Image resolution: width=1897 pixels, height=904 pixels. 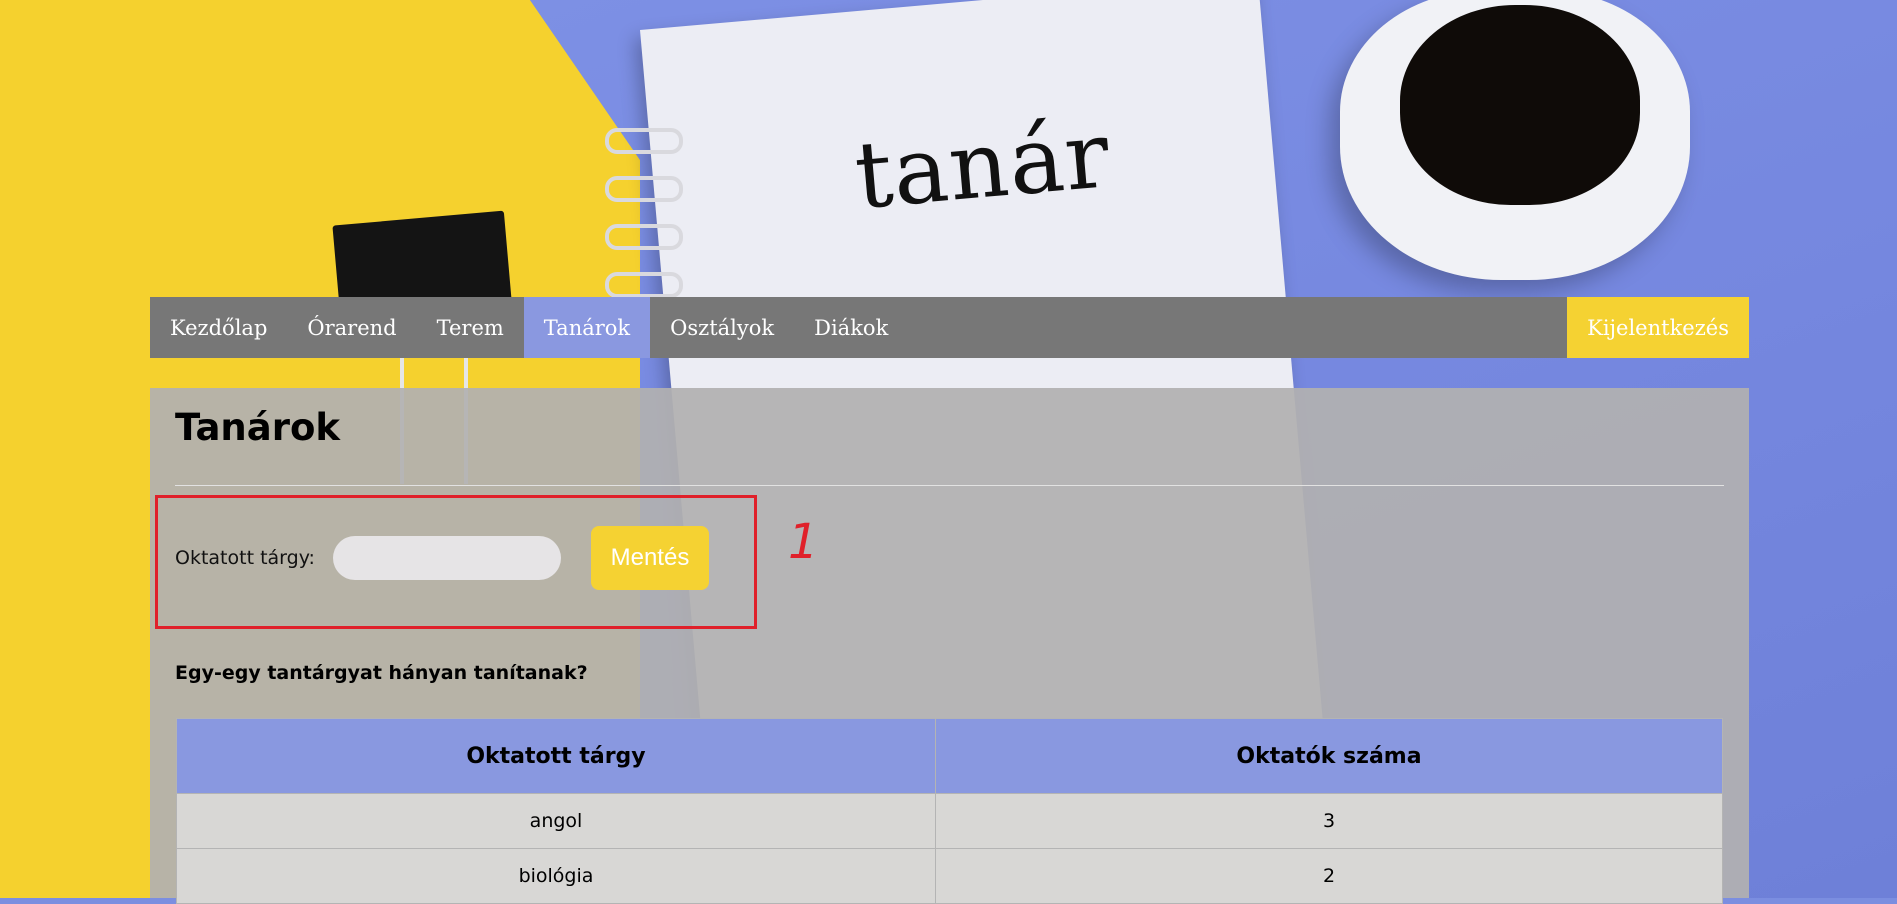 What do you see at coordinates (1329, 756) in the screenshot?
I see `header-teacher-count: Oktatók száma` at bounding box center [1329, 756].